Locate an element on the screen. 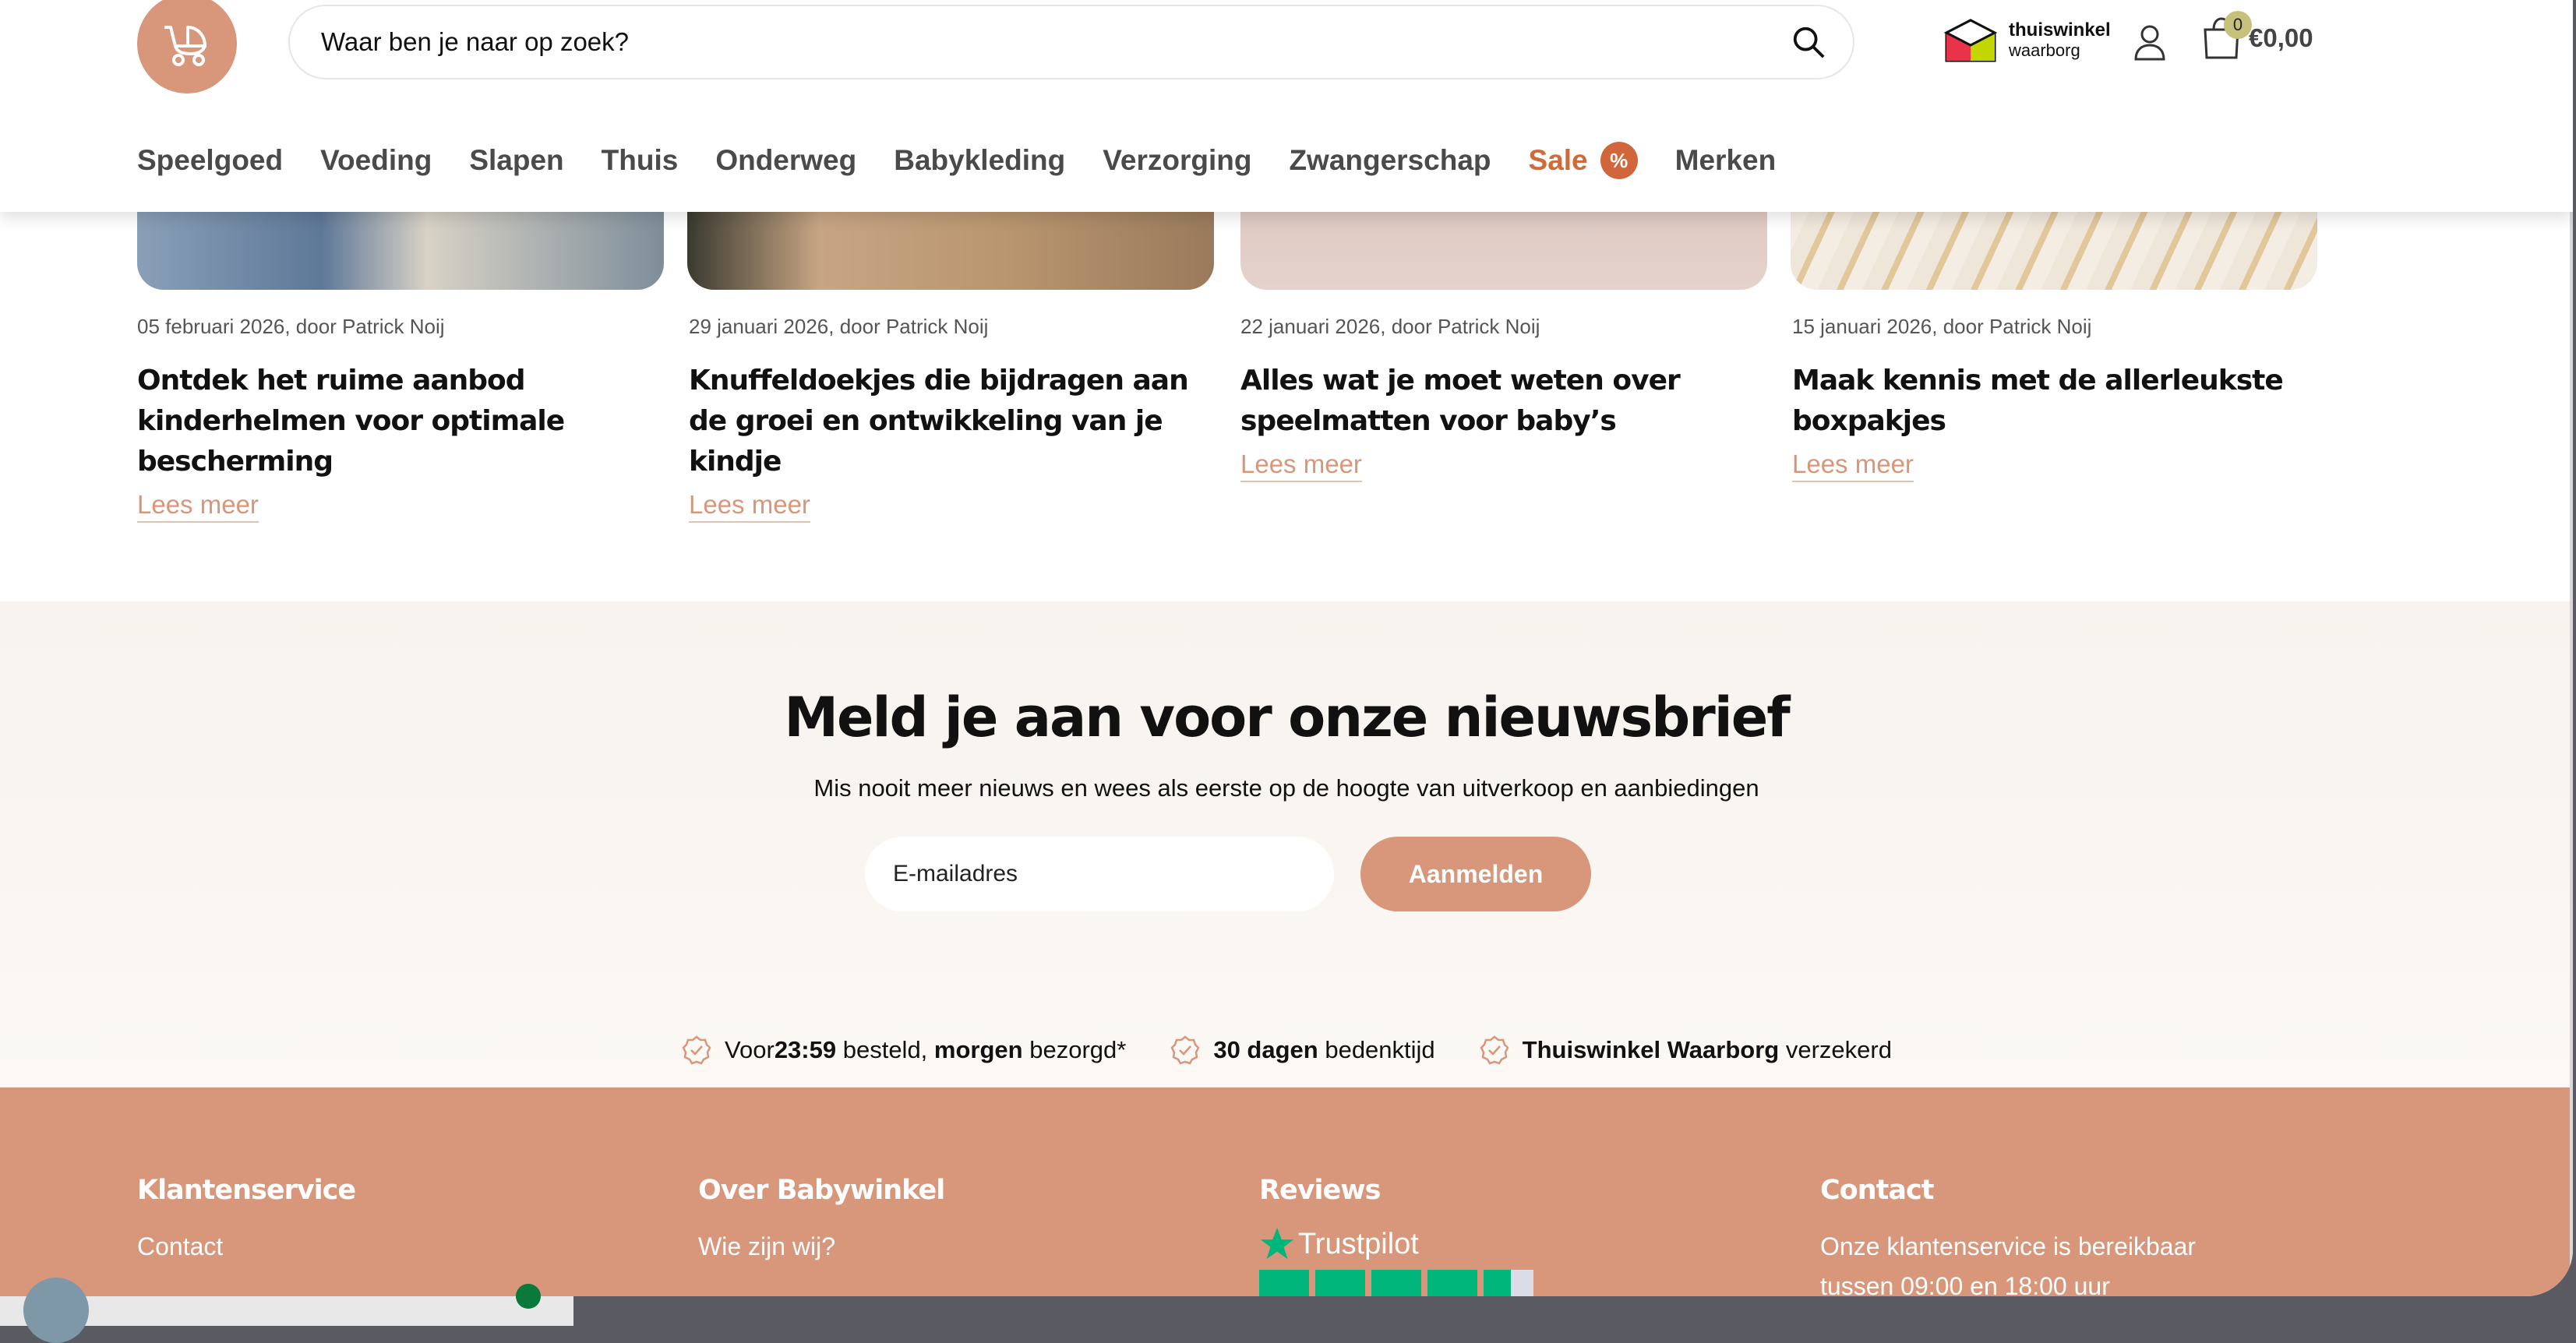  thuiswinkel-line1: thuiswinkel is located at coordinates (2060, 30).